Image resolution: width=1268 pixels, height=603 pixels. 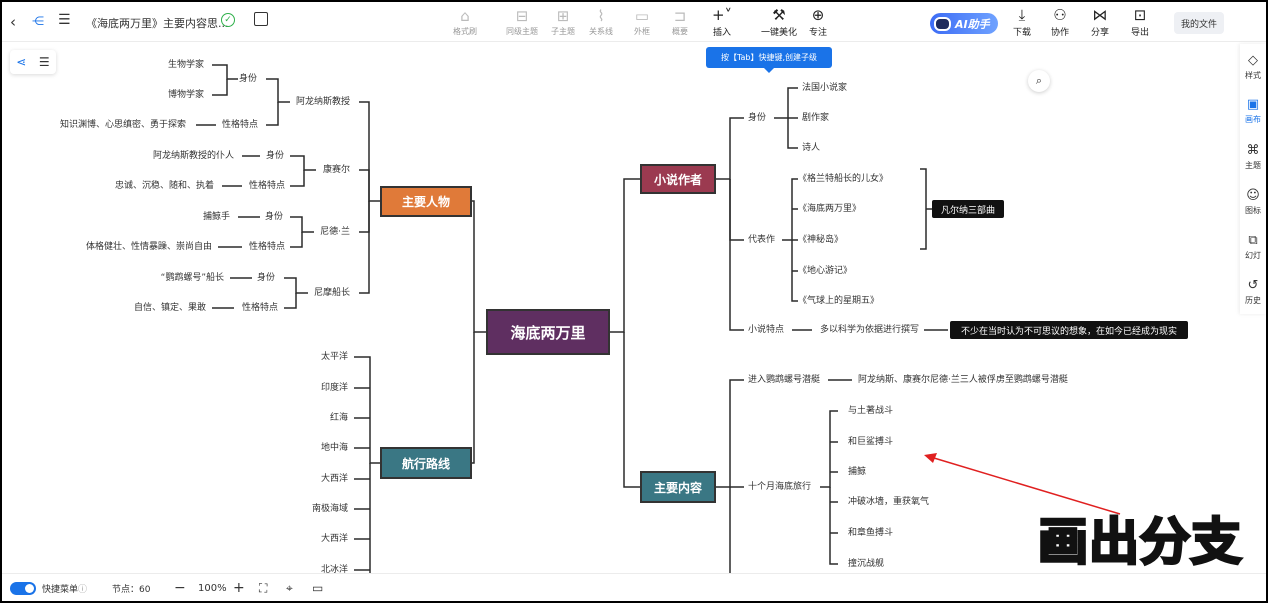 What do you see at coordinates (866, 564) in the screenshot?
I see `node-event: 撞沉战舰` at bounding box center [866, 564].